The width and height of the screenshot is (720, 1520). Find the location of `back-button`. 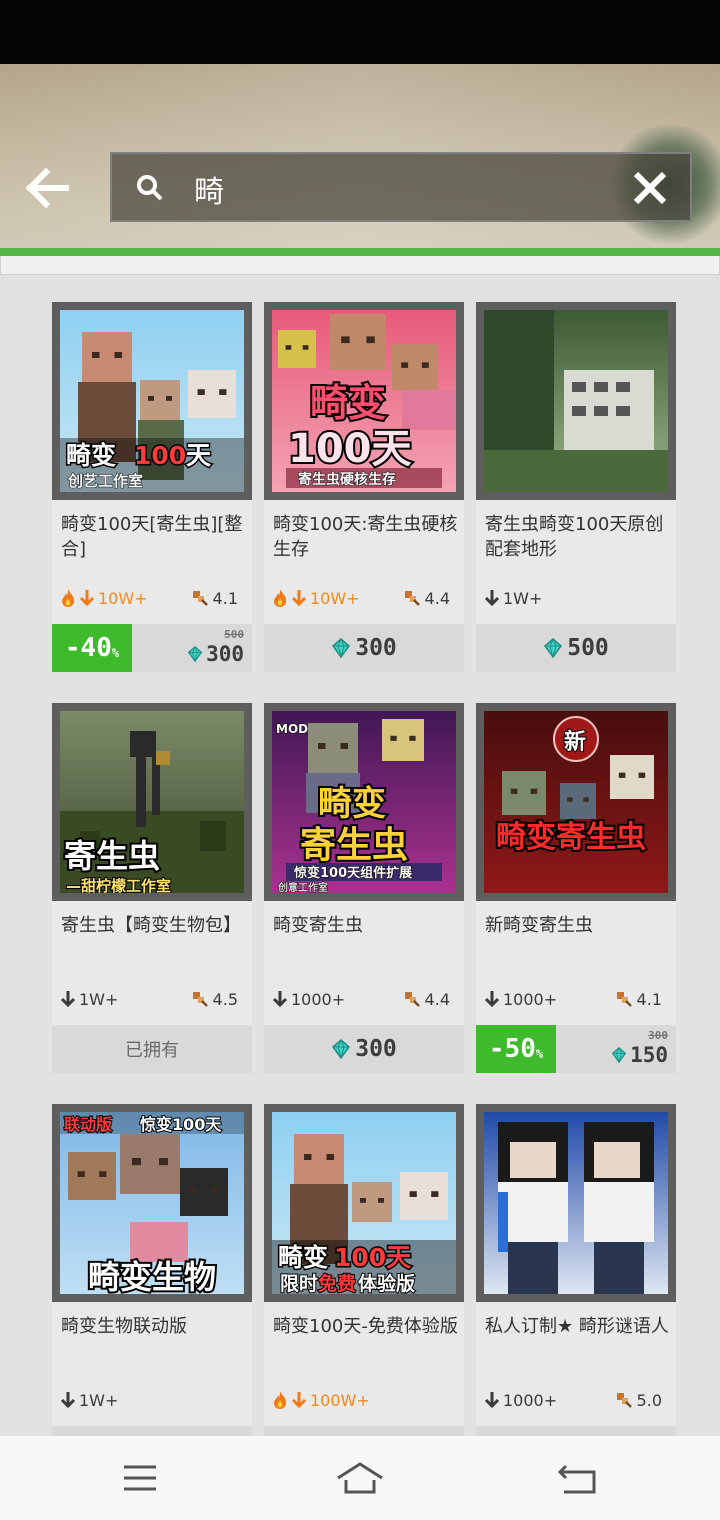

back-button is located at coordinates (47, 188).